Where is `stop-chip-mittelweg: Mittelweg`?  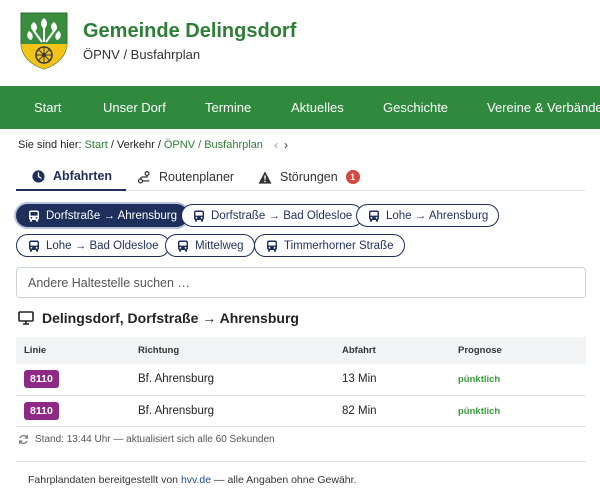
stop-chip-mittelweg: Mittelweg is located at coordinates (210, 245).